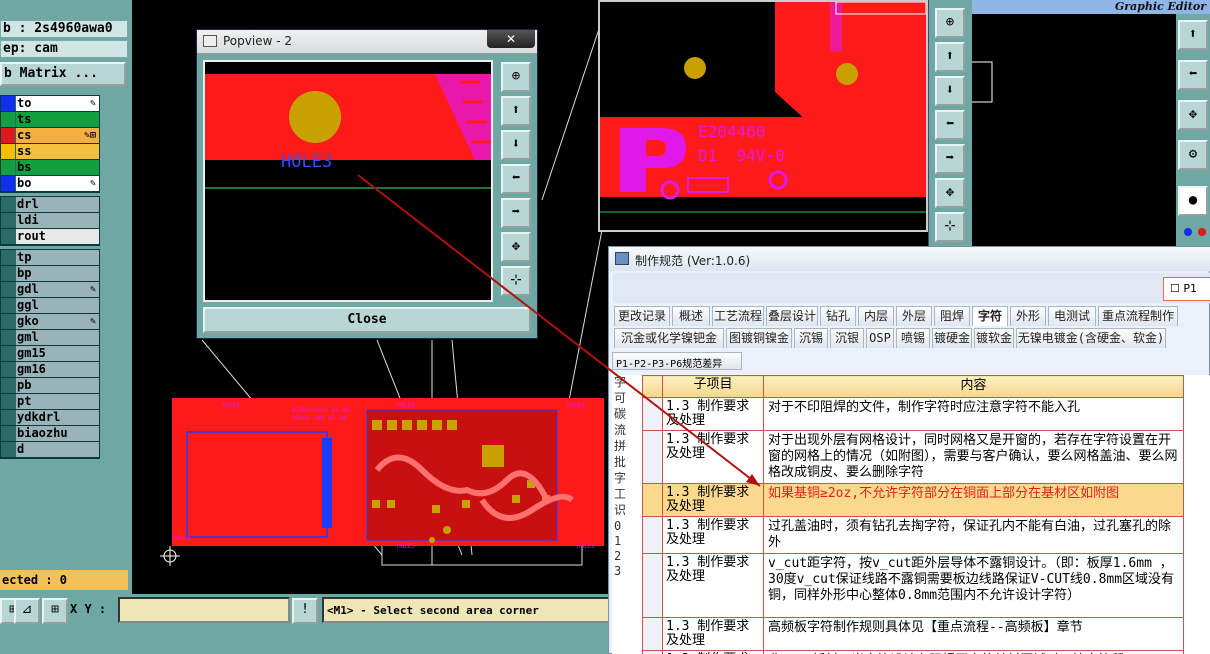  I want to click on layer-row: to ✎, so click(50, 104).